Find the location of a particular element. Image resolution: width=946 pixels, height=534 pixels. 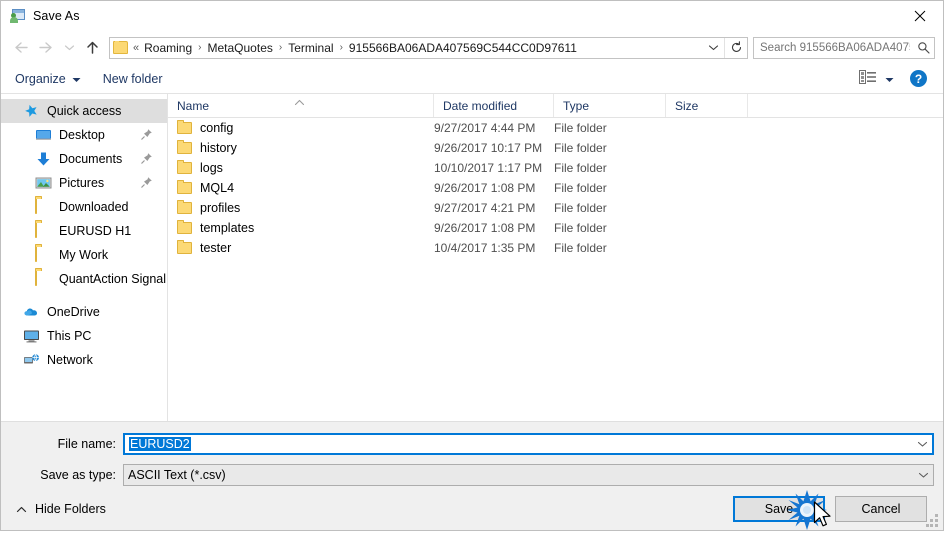

star-icon is located at coordinates (31, 111).